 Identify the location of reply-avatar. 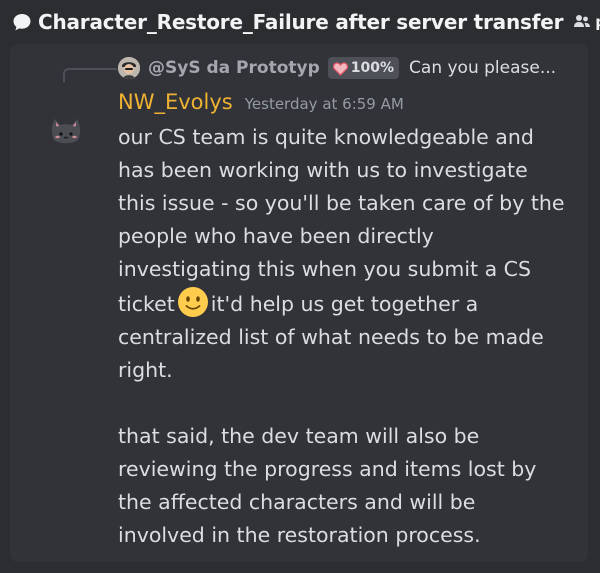
(129, 68).